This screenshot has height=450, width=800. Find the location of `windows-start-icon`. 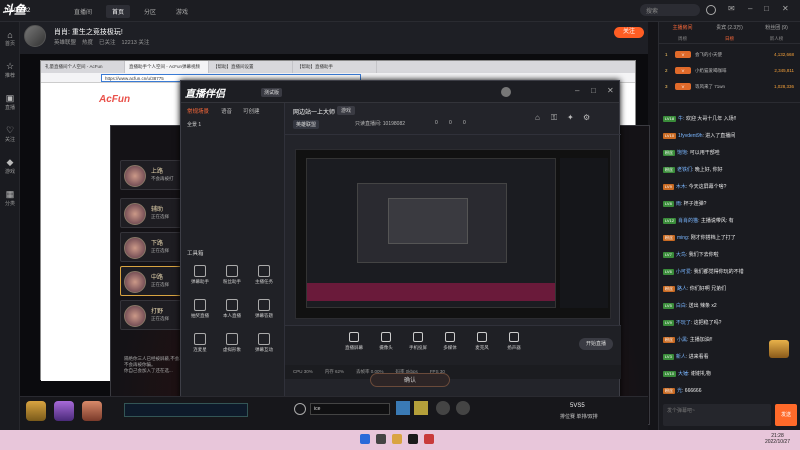

windows-start-icon is located at coordinates (365, 439).